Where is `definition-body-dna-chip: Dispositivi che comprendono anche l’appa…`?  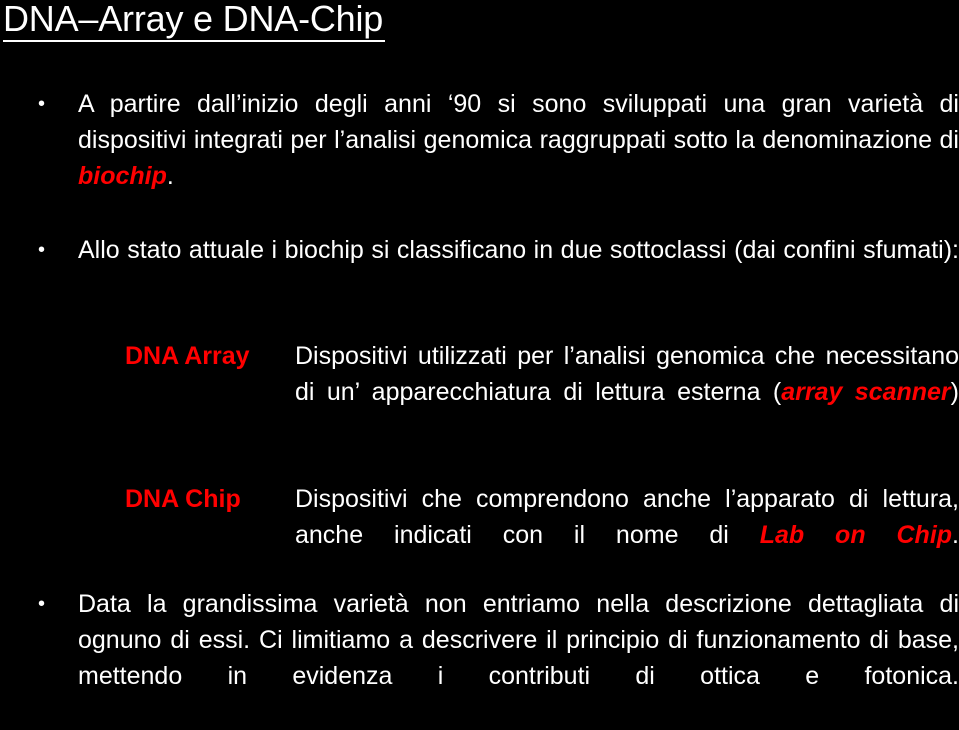 definition-body-dna-chip: Dispositivi che comprendono anche l’appa… is located at coordinates (627, 535).